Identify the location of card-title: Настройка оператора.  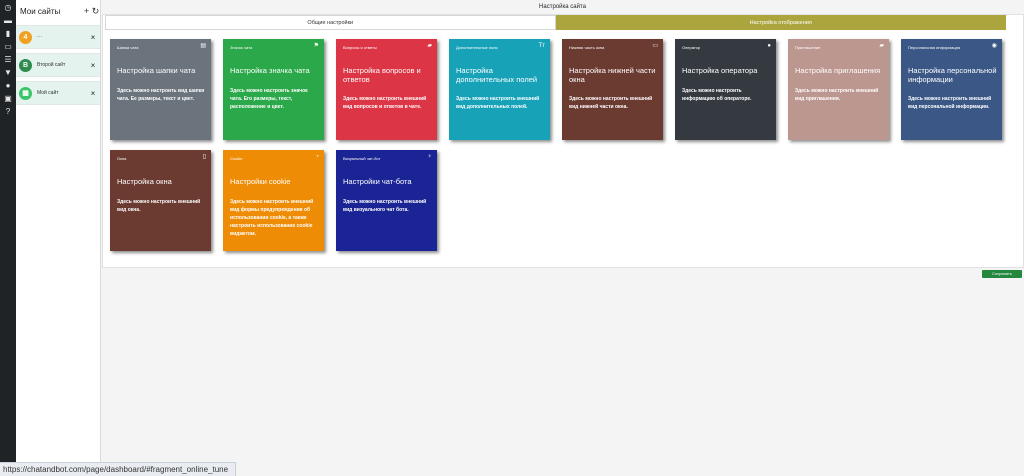
(720, 70).